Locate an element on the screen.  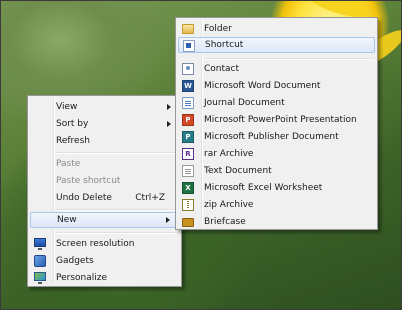
briefcase-icon is located at coordinates (188, 222).